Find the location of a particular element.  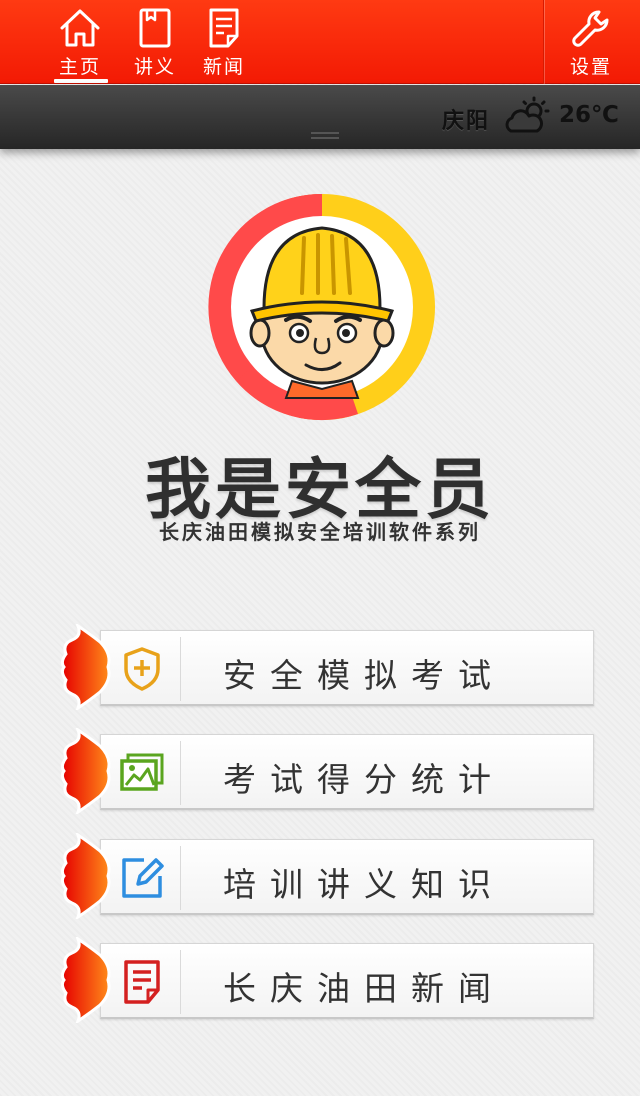

tab-news-label: 新闻 is located at coordinates (223, 67).